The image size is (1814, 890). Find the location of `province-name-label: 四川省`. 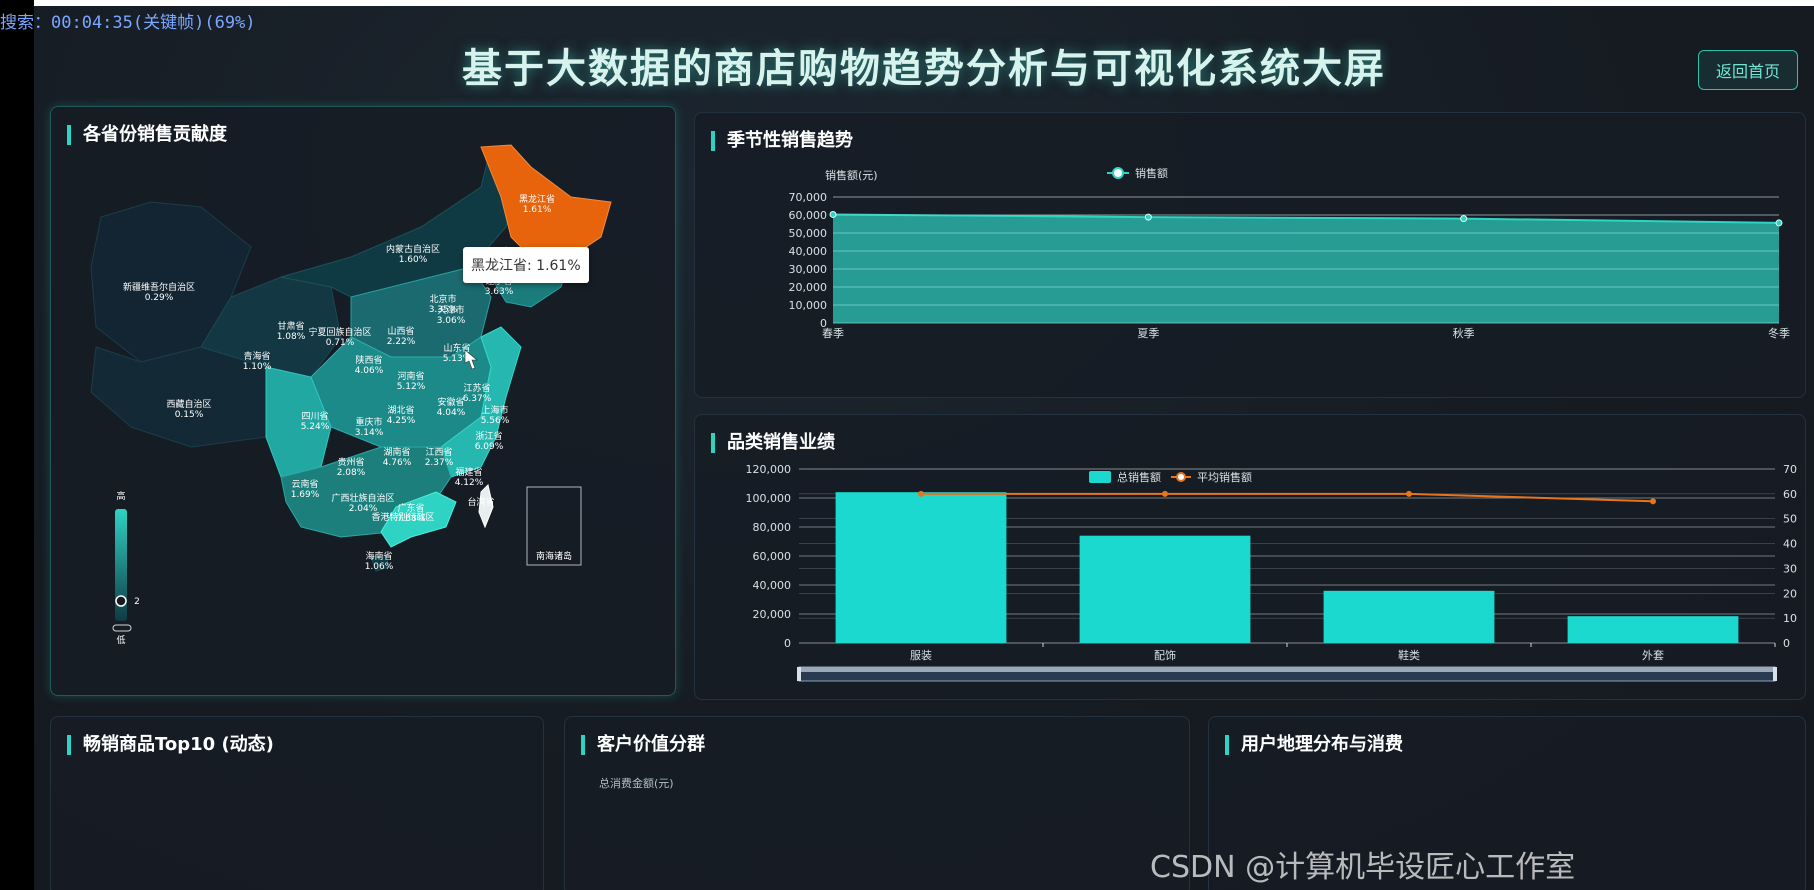

province-name-label: 四川省 is located at coordinates (314, 416).